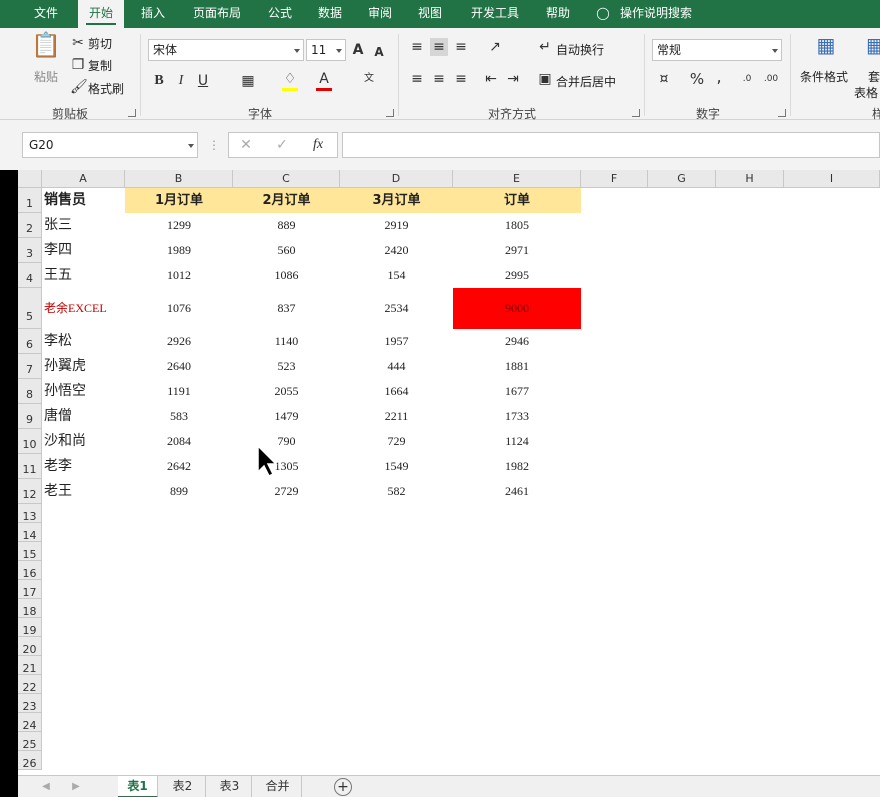 The width and height of the screenshot is (880, 797). Describe the element at coordinates (282, 145) in the screenshot. I see `enter-icon: ✓` at that location.